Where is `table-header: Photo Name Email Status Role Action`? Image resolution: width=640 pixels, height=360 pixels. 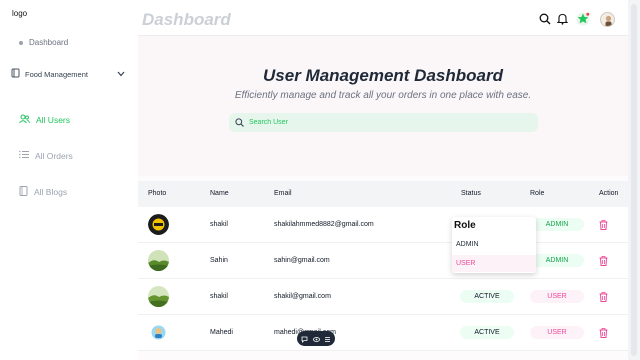
table-header: Photo Name Email Status Role Action is located at coordinates (383, 194).